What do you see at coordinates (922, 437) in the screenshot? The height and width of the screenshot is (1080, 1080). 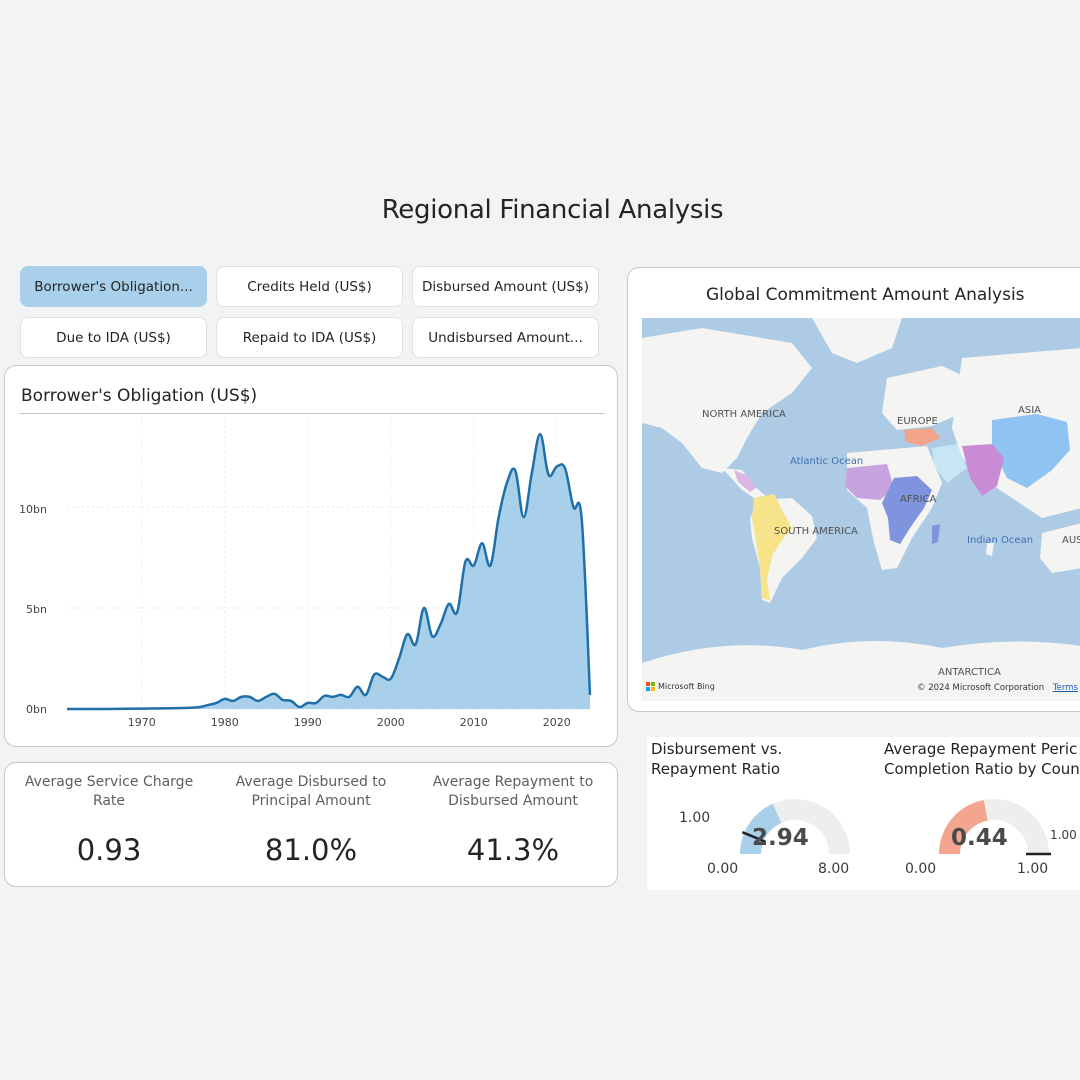 I see `map-region-europe` at bounding box center [922, 437].